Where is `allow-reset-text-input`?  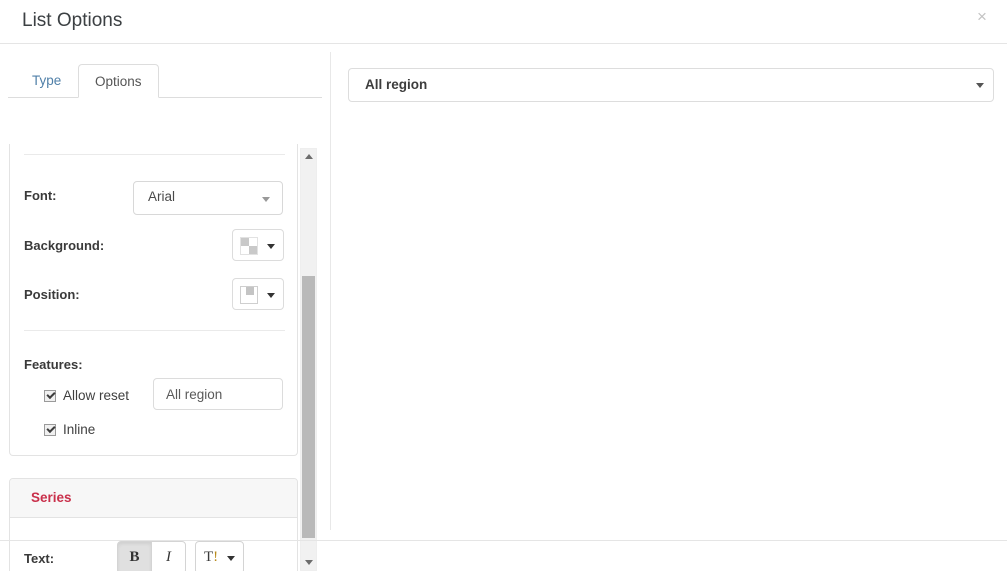 allow-reset-text-input is located at coordinates (218, 394).